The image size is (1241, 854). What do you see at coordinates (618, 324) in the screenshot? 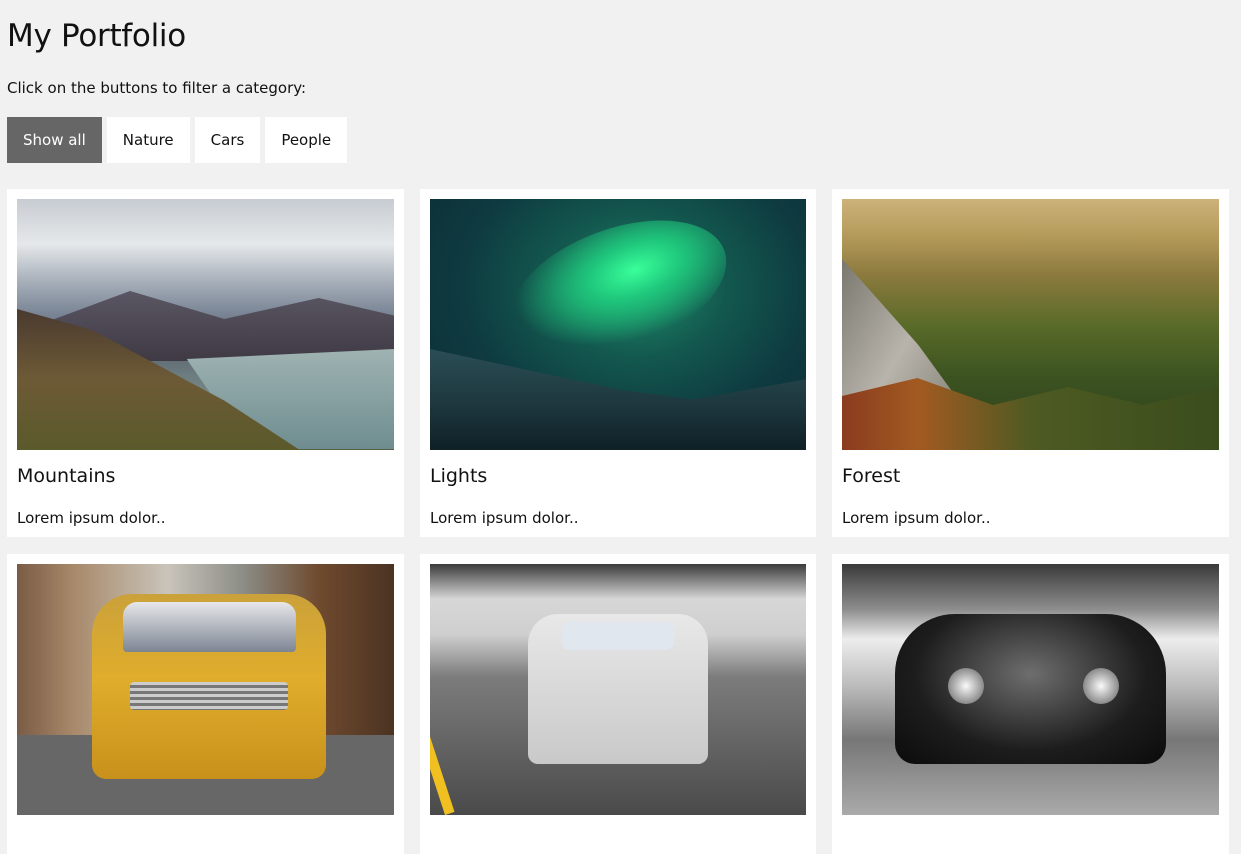
I see `northern-lights-image` at bounding box center [618, 324].